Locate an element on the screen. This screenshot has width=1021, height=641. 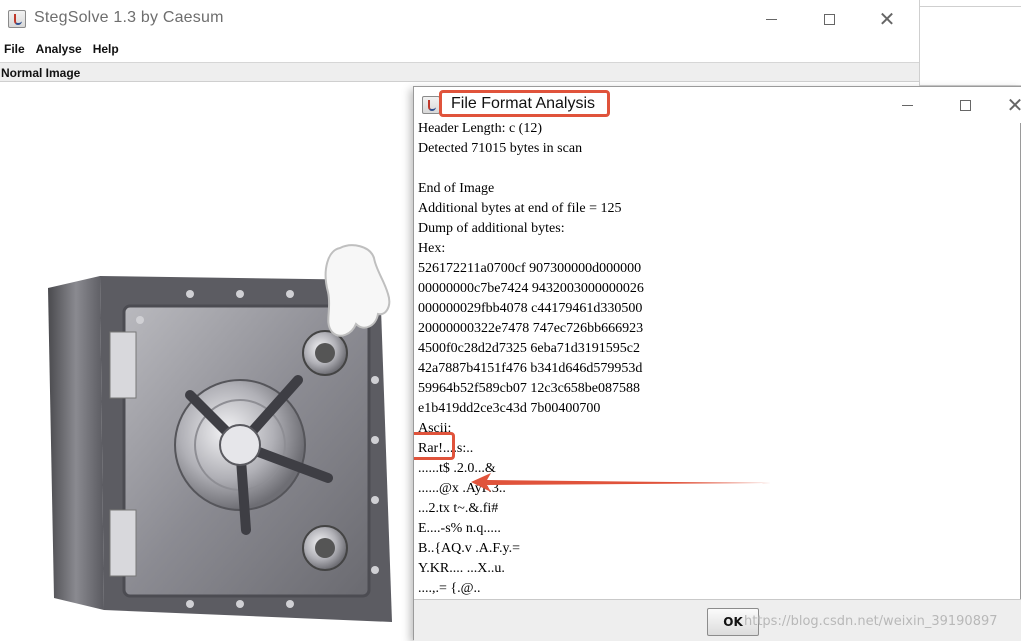
minimize-button is located at coordinates (771, 19).